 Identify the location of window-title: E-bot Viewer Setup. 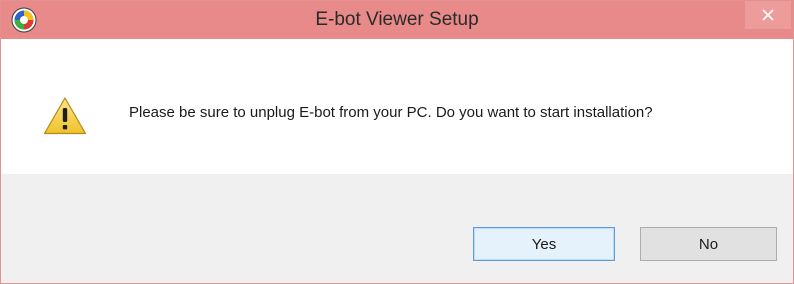
(397, 19).